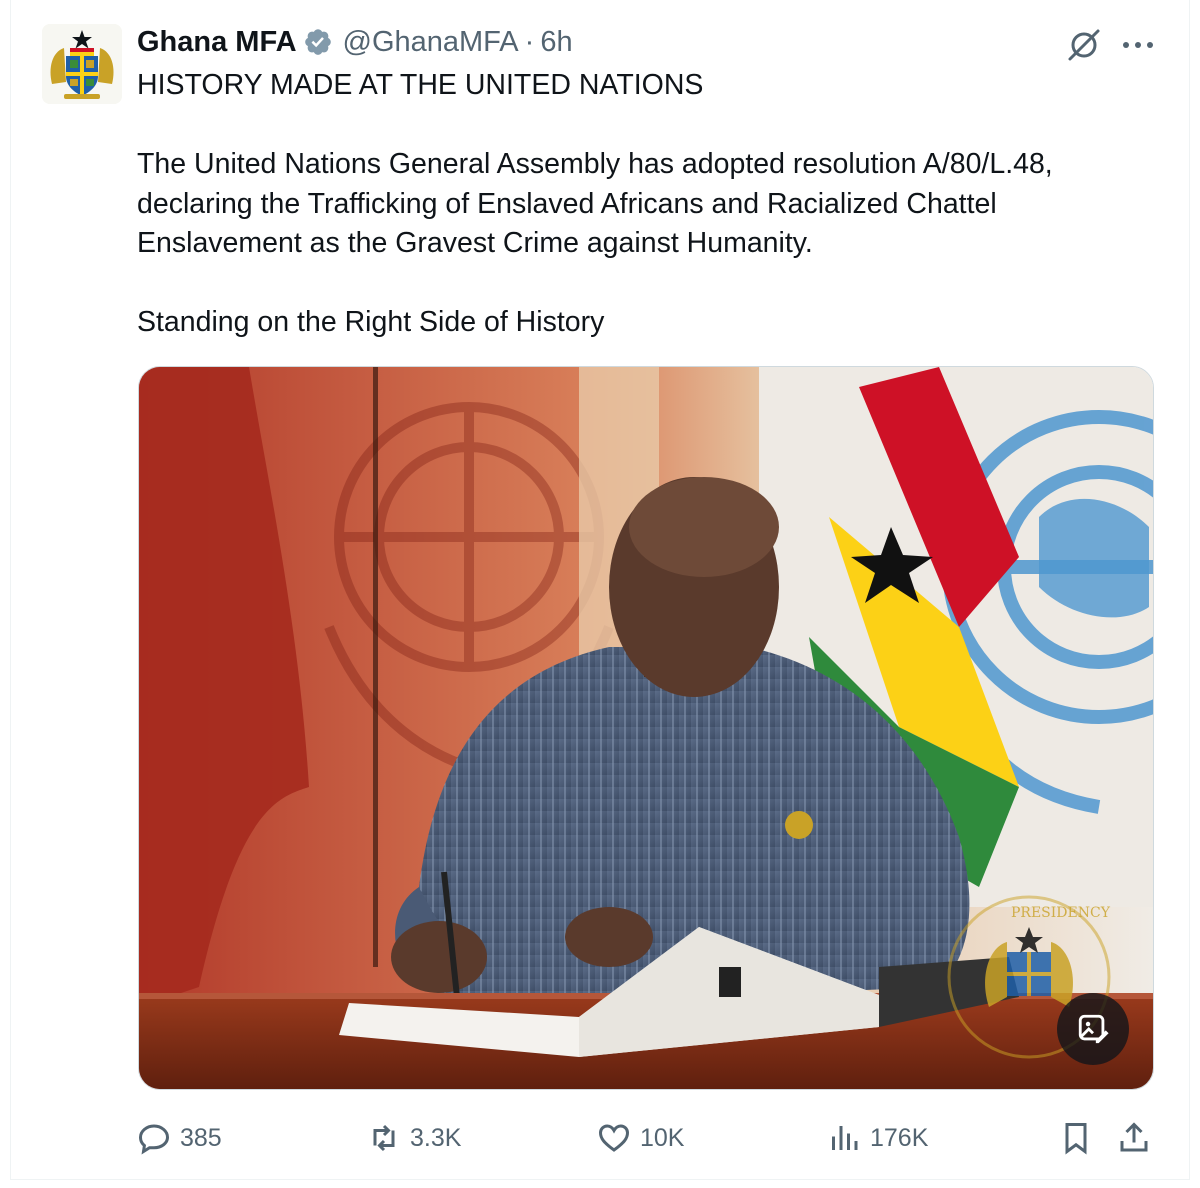 This screenshot has width=1200, height=1188. Describe the element at coordinates (179, 1138) in the screenshot. I see `reply-button: 385` at that location.